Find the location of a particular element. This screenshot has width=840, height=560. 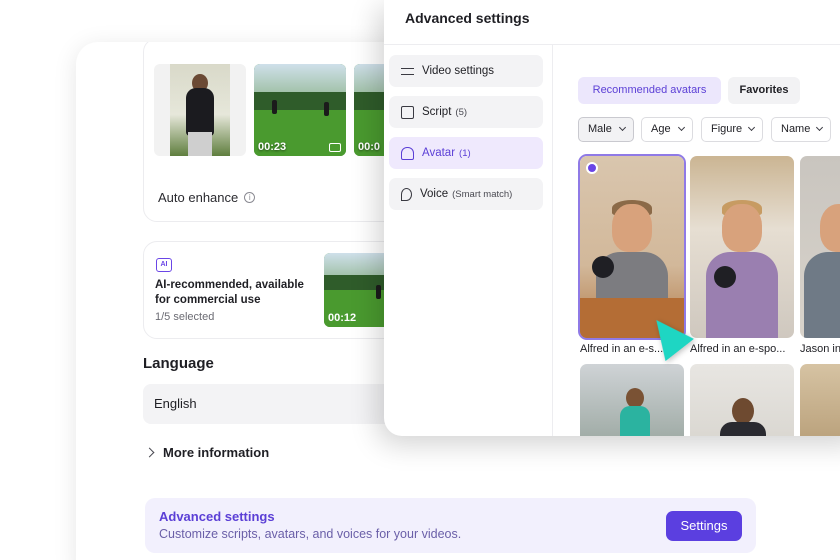

filter-label: Figure is located at coordinates (727, 129).